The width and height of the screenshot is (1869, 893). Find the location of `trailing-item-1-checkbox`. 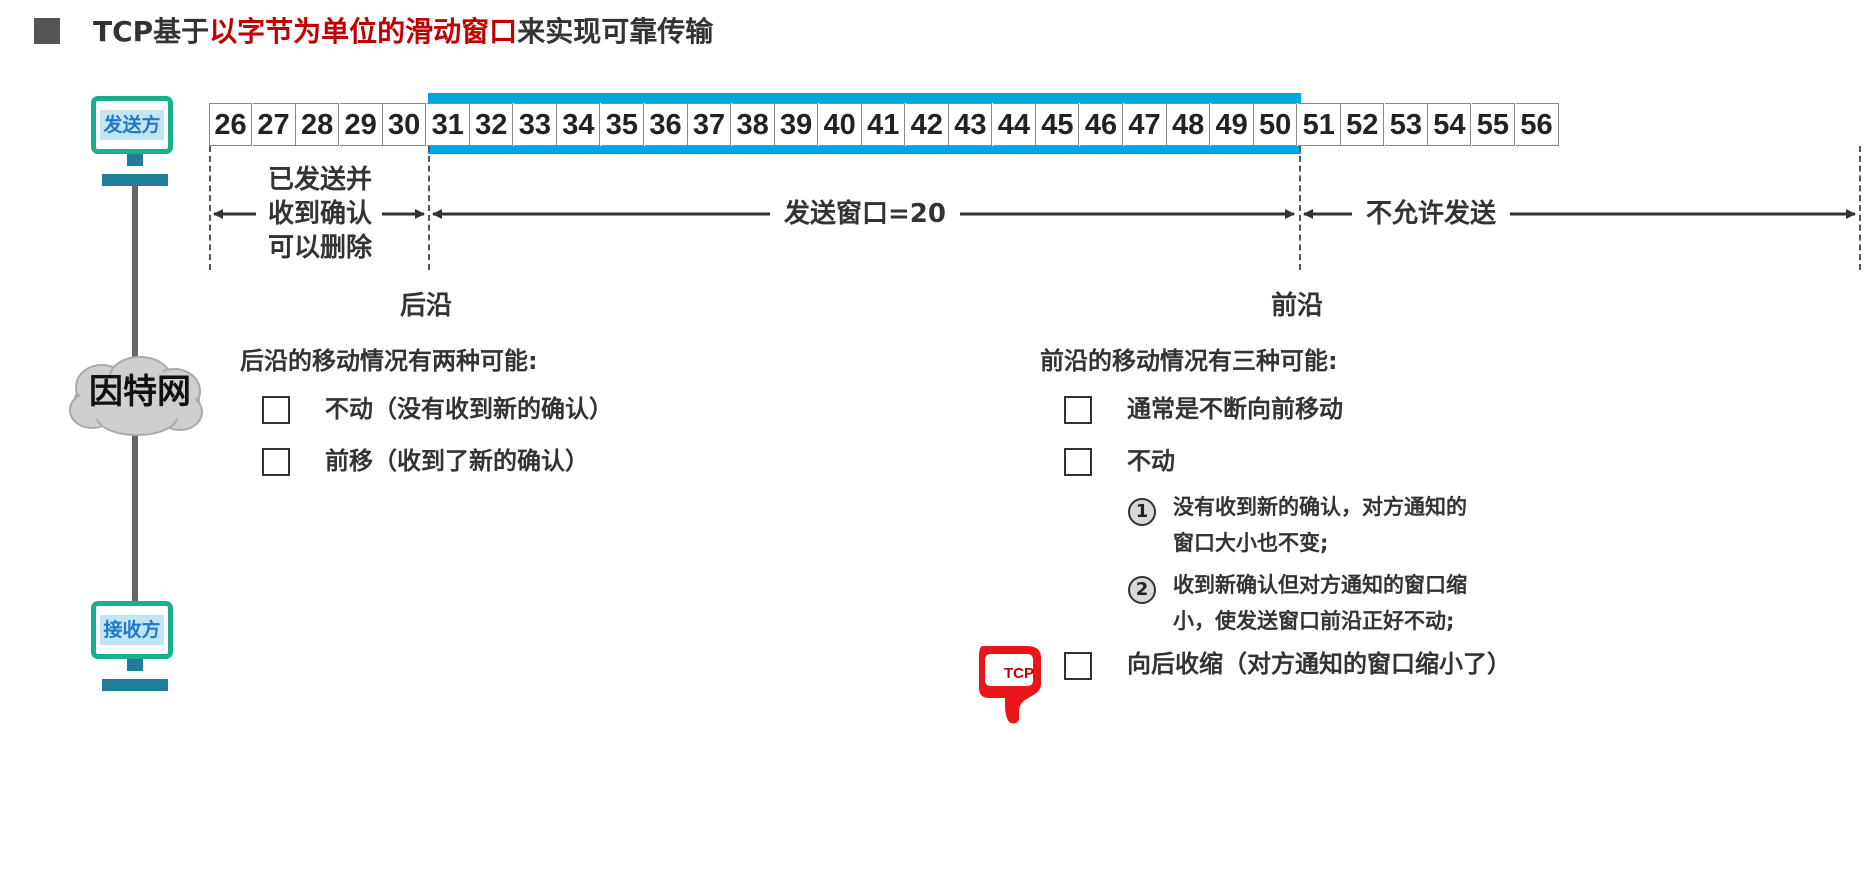

trailing-item-1-checkbox is located at coordinates (276, 410).